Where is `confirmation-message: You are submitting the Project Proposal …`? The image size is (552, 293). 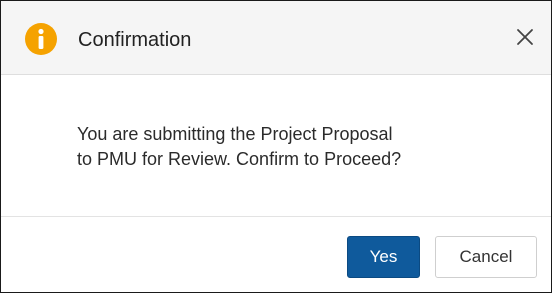
confirmation-message: You are submitting the Project Proposal … is located at coordinates (287, 147).